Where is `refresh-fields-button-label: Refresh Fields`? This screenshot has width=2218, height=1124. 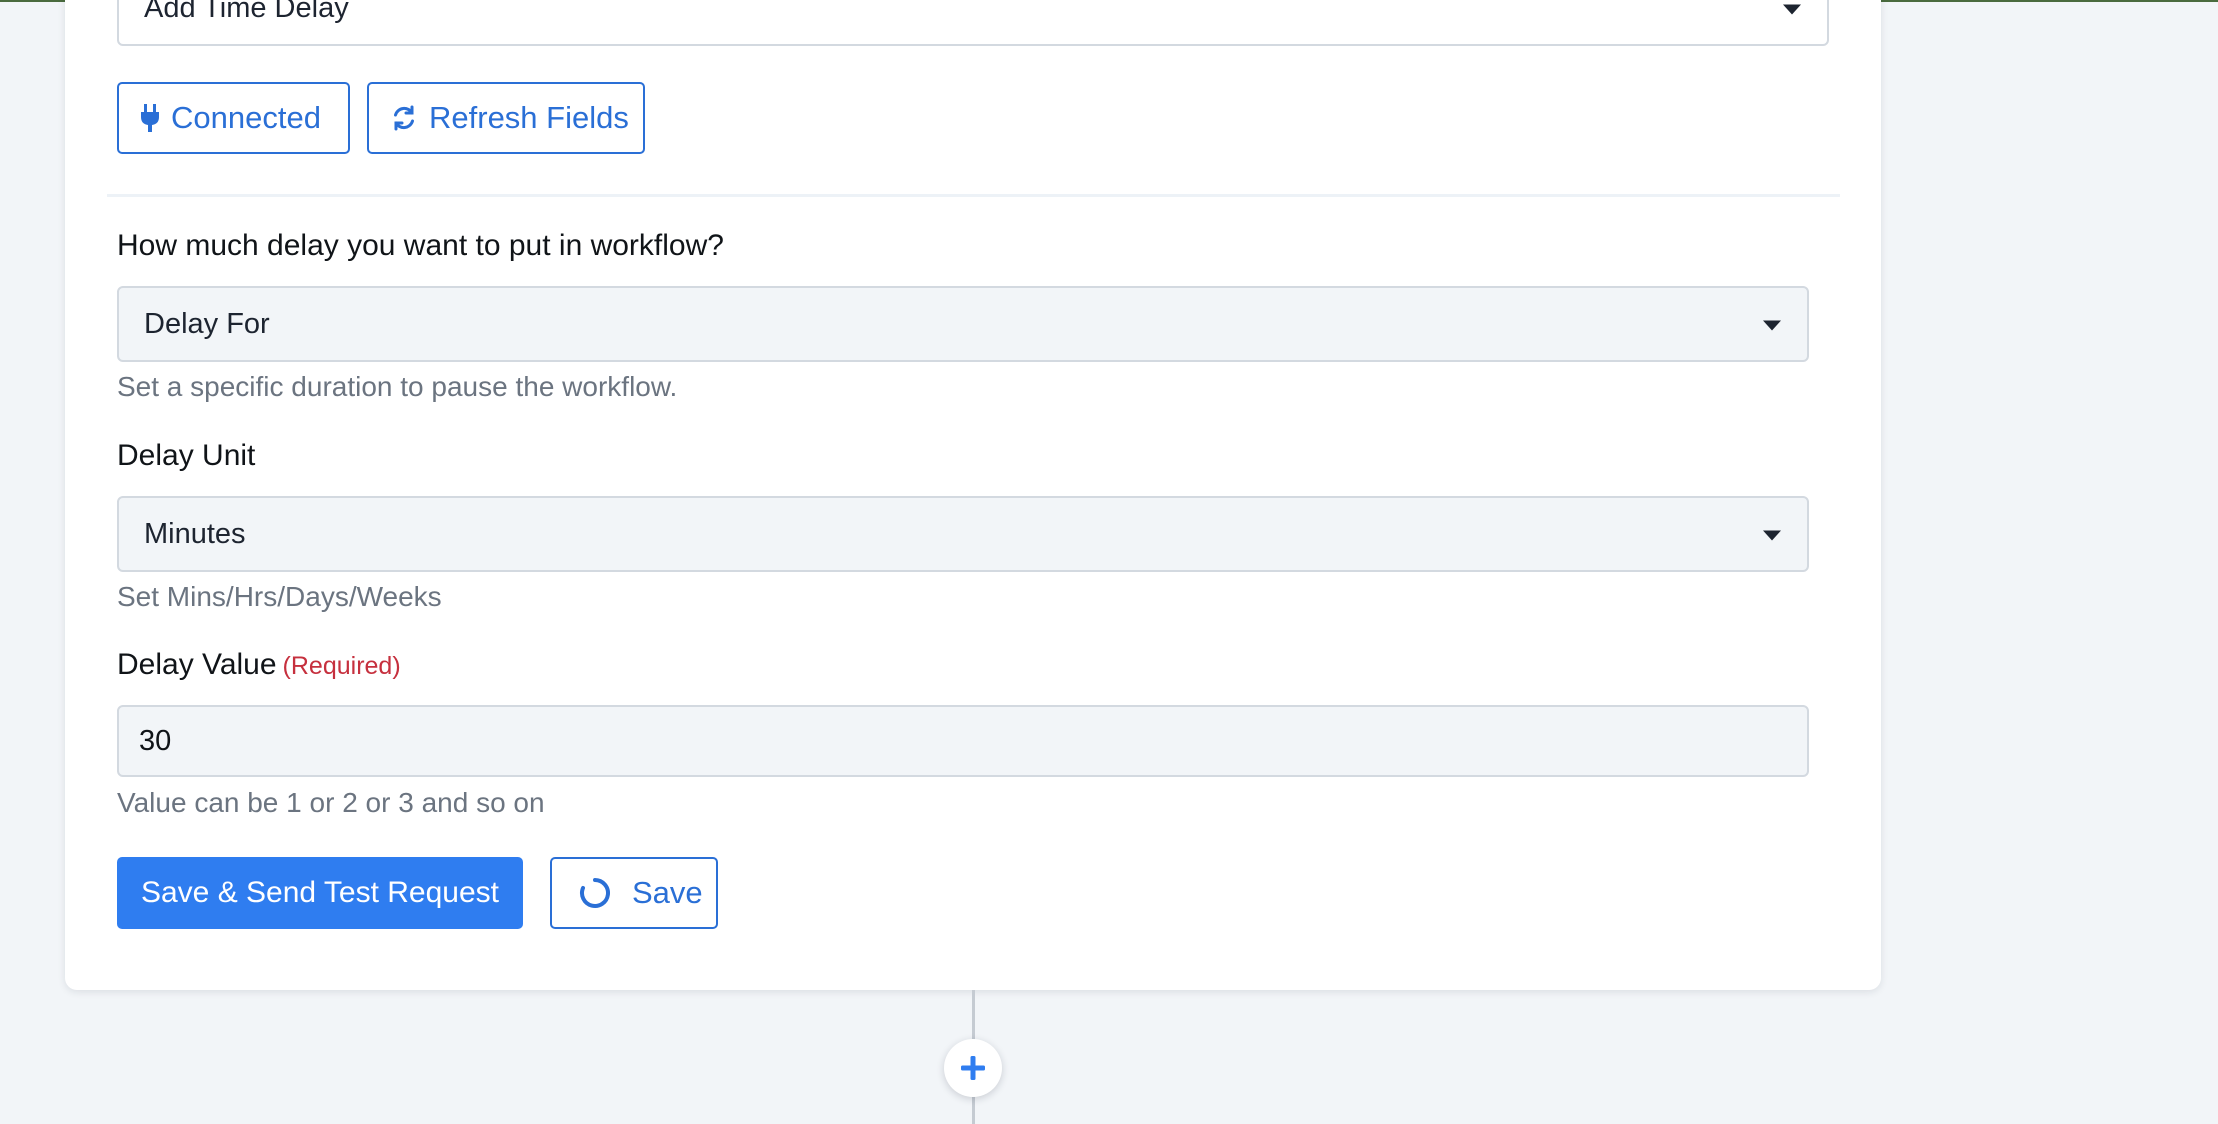 refresh-fields-button-label: Refresh Fields is located at coordinates (529, 117).